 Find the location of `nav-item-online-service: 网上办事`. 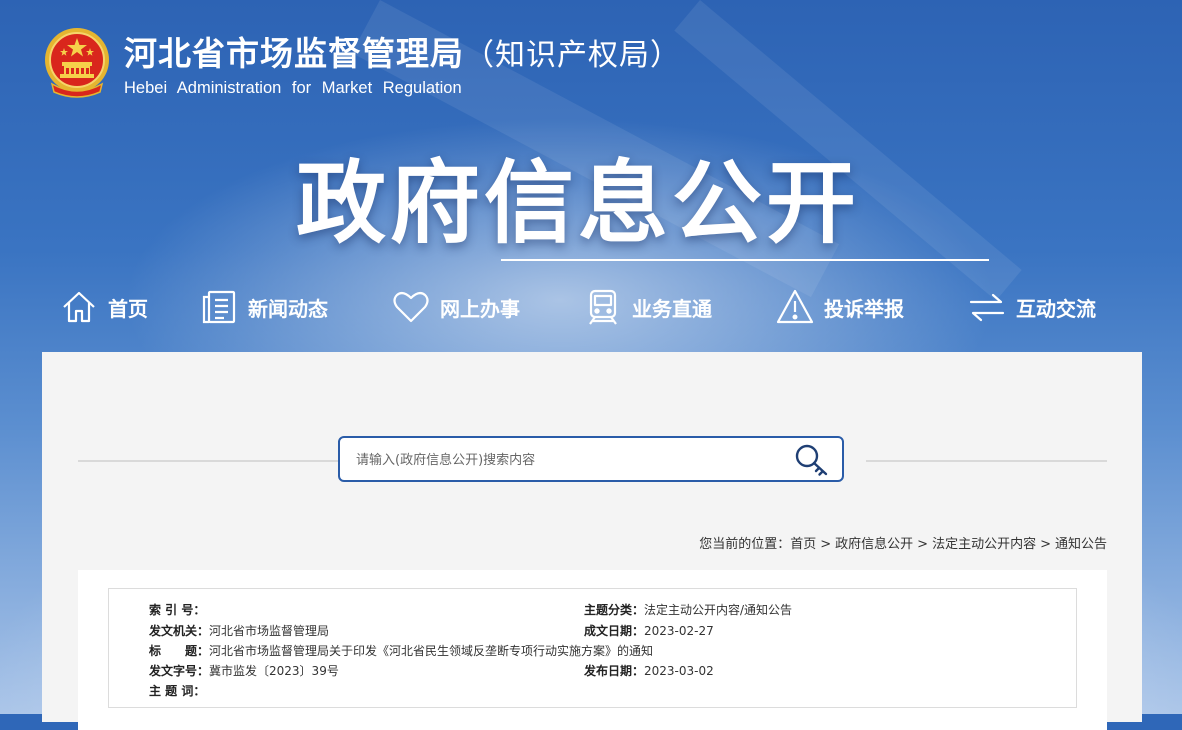

nav-item-online-service: 网上办事 is located at coordinates (456, 307).